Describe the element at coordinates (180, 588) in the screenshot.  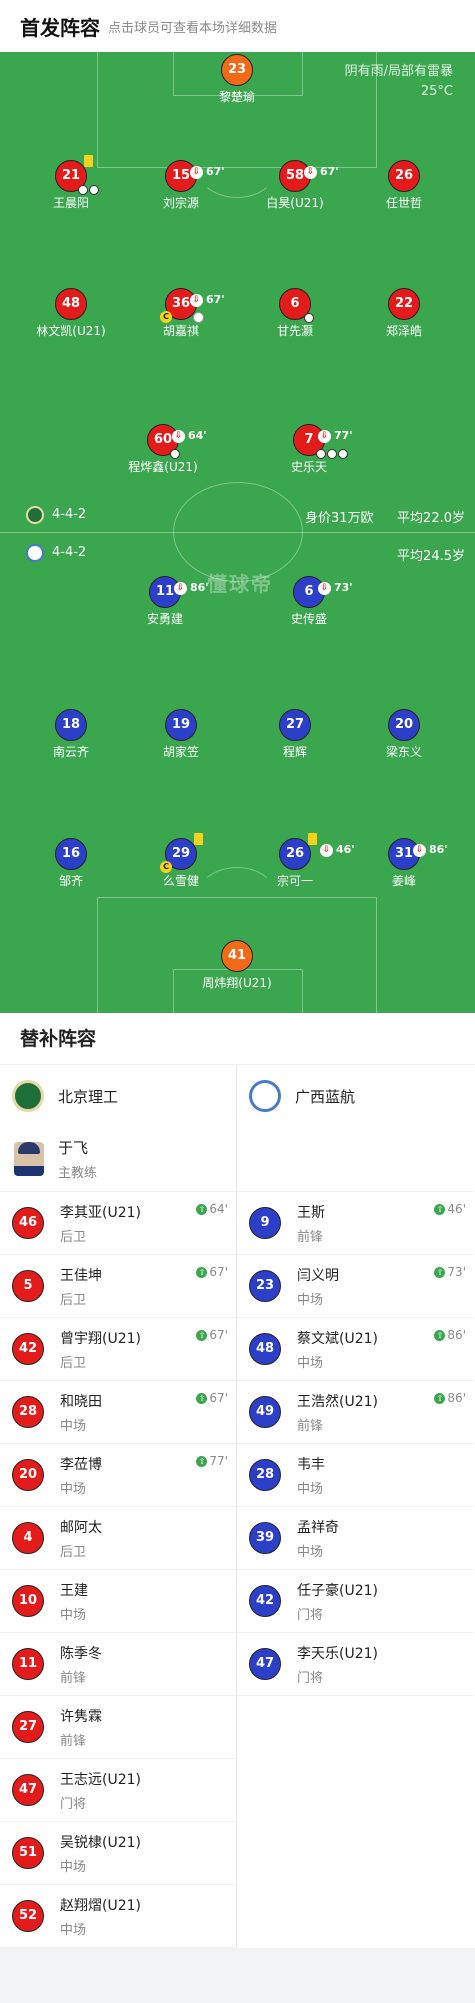
I see `sub-out-icon: ⇩` at that location.